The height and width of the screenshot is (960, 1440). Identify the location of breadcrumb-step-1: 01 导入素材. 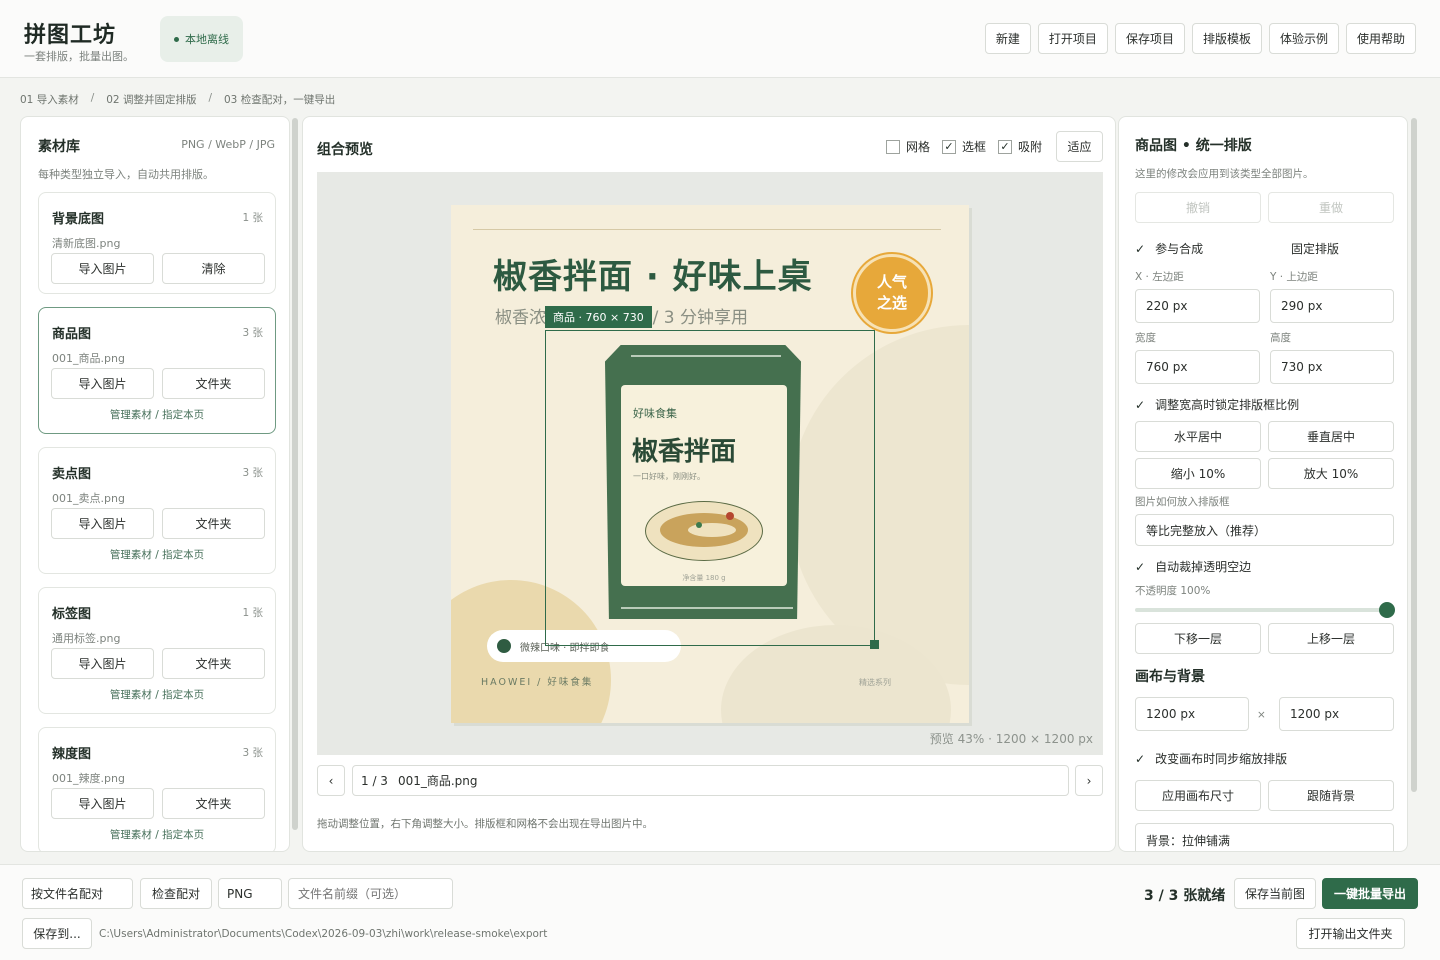
(49, 100).